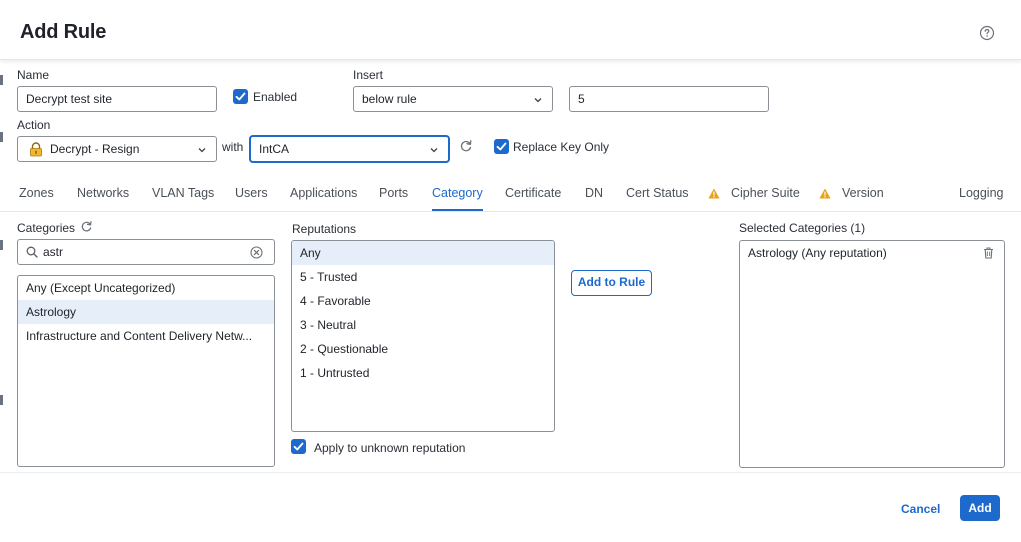  I want to click on insert-select-value: below rule, so click(389, 99).